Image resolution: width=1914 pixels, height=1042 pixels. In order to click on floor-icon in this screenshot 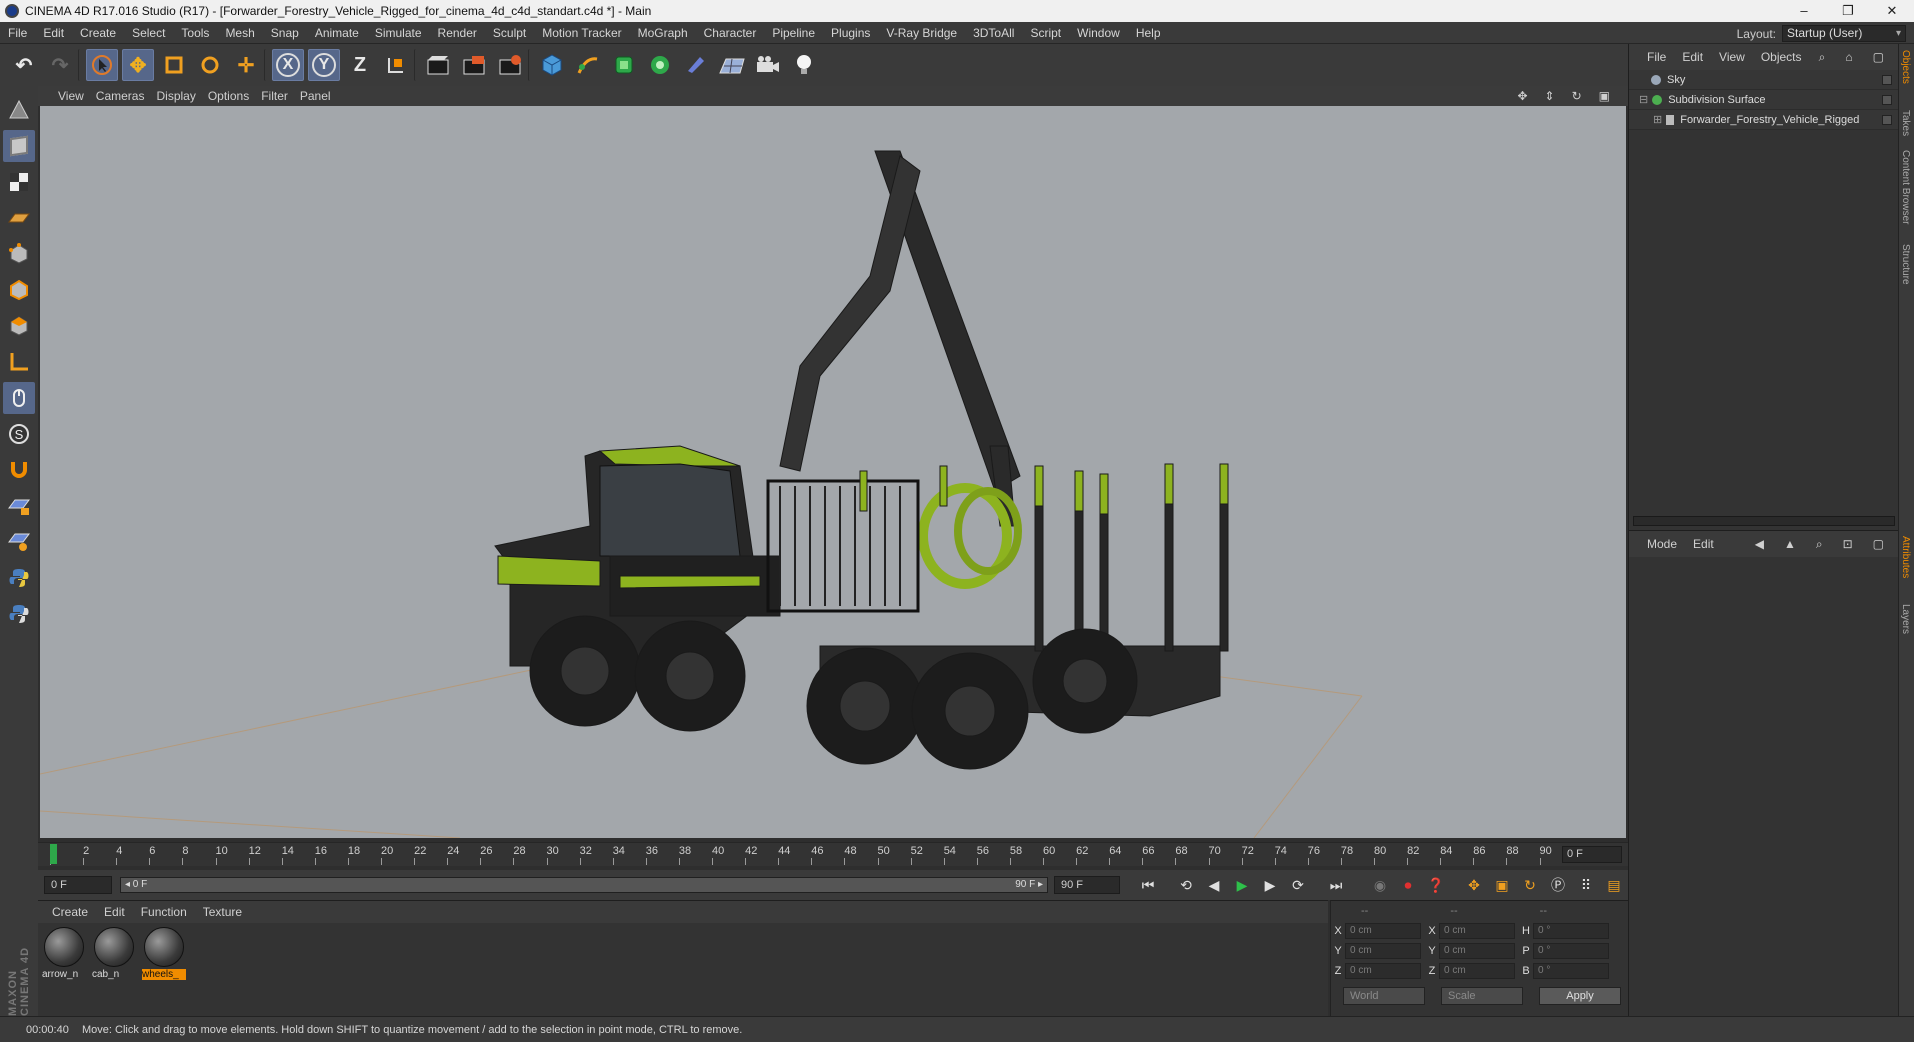, I will do `click(732, 65)`.